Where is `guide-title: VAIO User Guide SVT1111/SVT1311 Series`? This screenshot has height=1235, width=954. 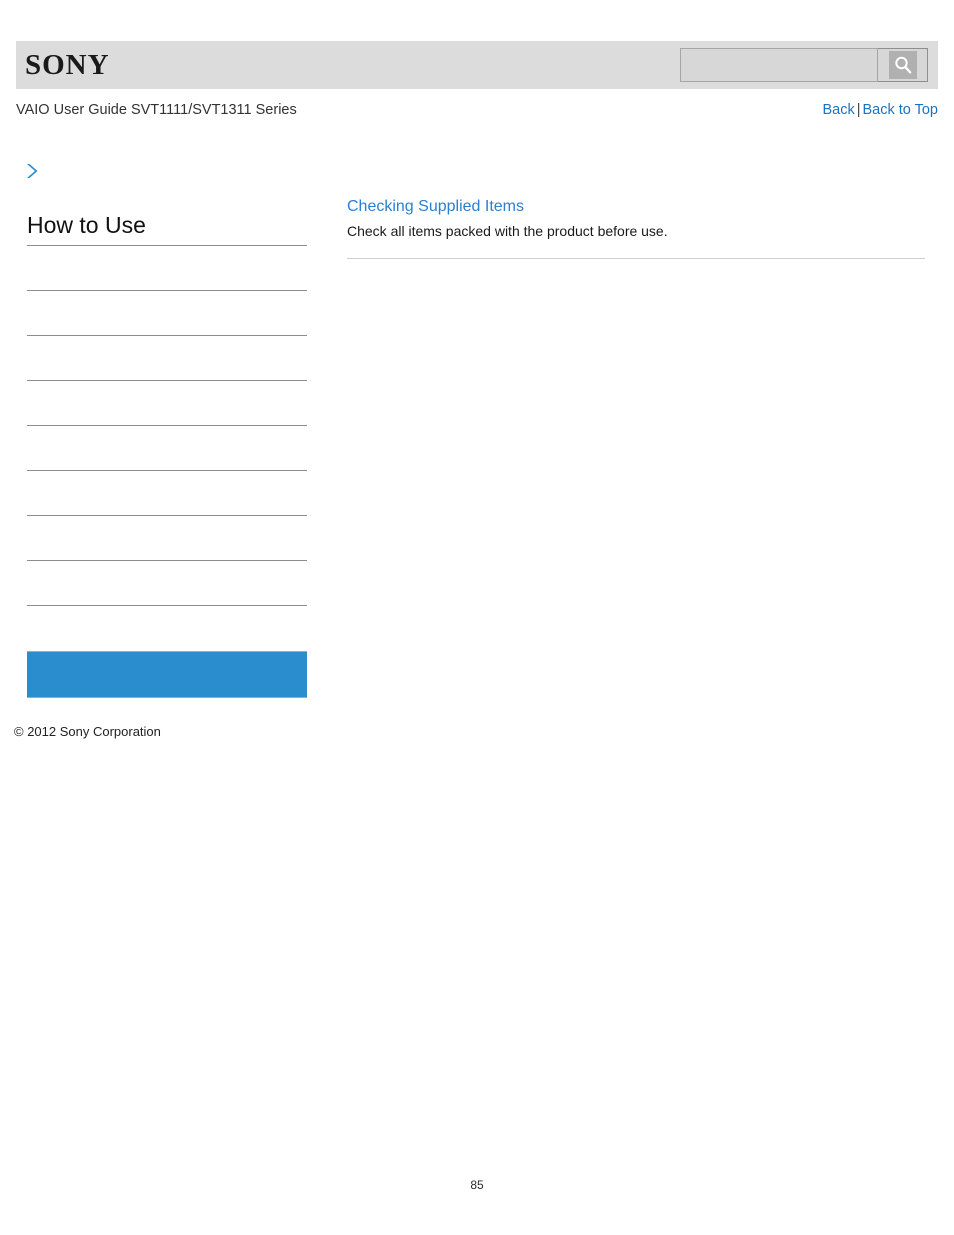
guide-title: VAIO User Guide SVT1111/SVT1311 Series is located at coordinates (156, 110).